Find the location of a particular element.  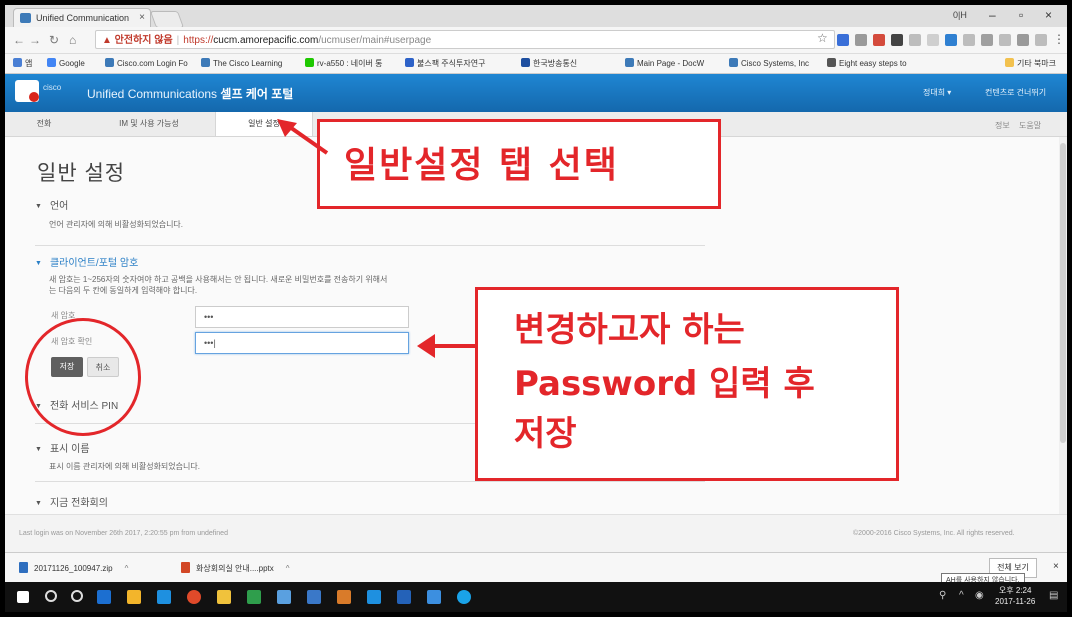

tab-im-availability: IM 및 사용 가능성 is located at coordinates (149, 124).